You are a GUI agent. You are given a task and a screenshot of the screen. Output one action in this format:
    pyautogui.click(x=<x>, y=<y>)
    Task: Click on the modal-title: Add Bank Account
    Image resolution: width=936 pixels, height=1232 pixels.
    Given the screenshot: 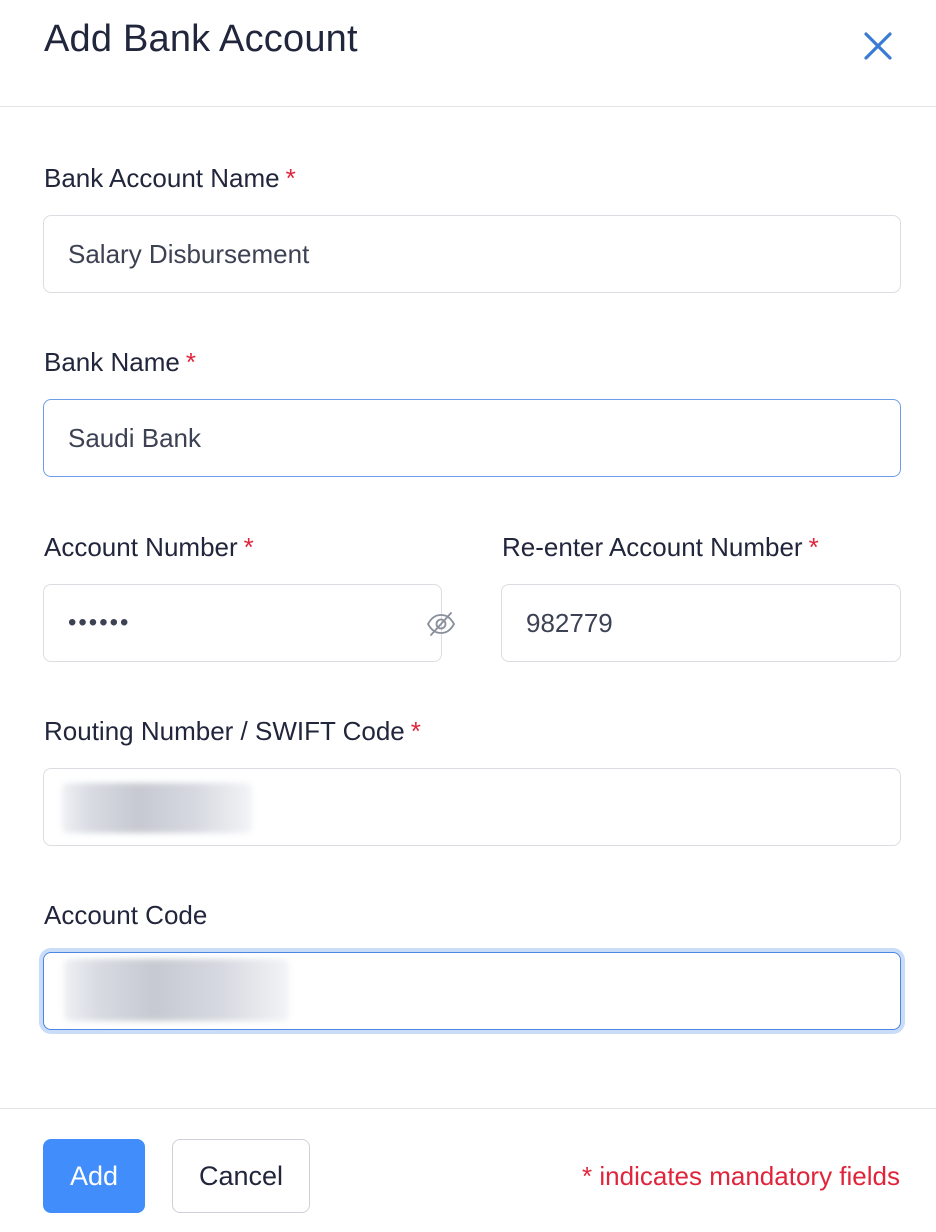 What is the action you would take?
    pyautogui.click(x=201, y=39)
    